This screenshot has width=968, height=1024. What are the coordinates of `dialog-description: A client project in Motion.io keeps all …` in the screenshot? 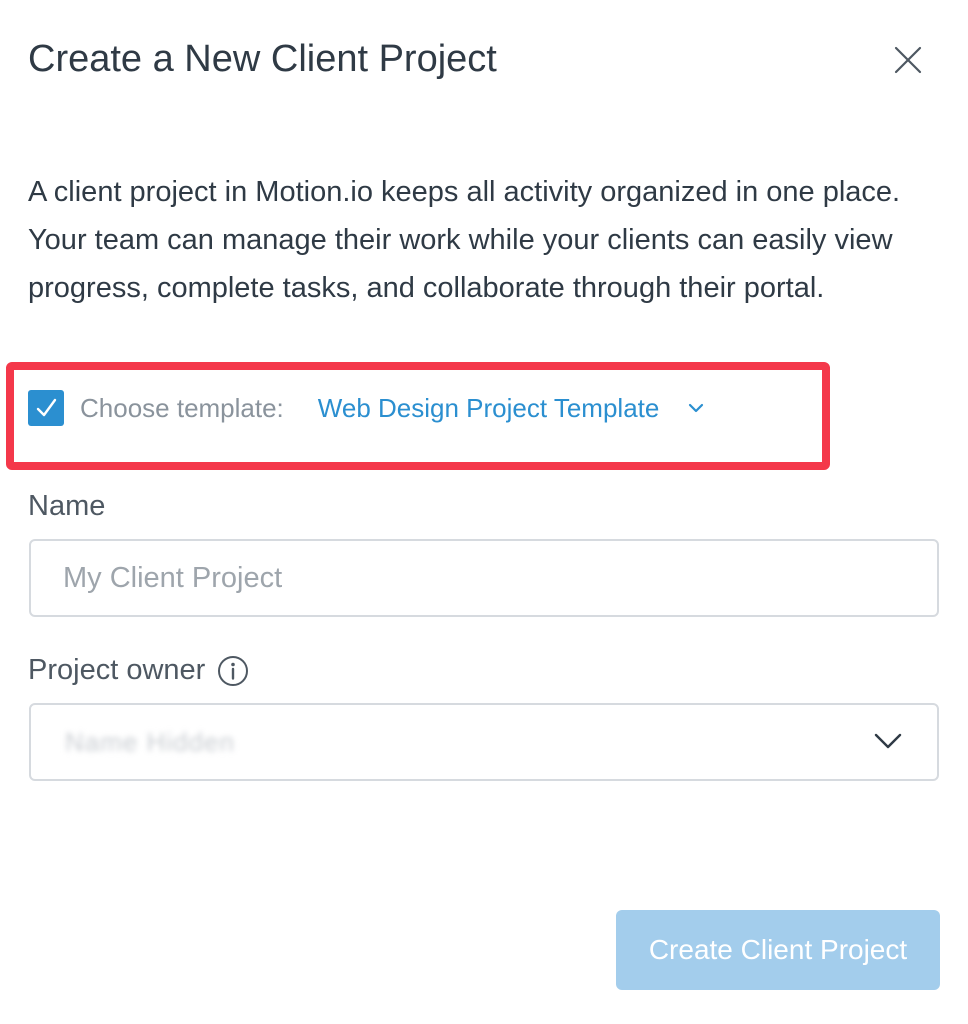 It's located at (464, 240).